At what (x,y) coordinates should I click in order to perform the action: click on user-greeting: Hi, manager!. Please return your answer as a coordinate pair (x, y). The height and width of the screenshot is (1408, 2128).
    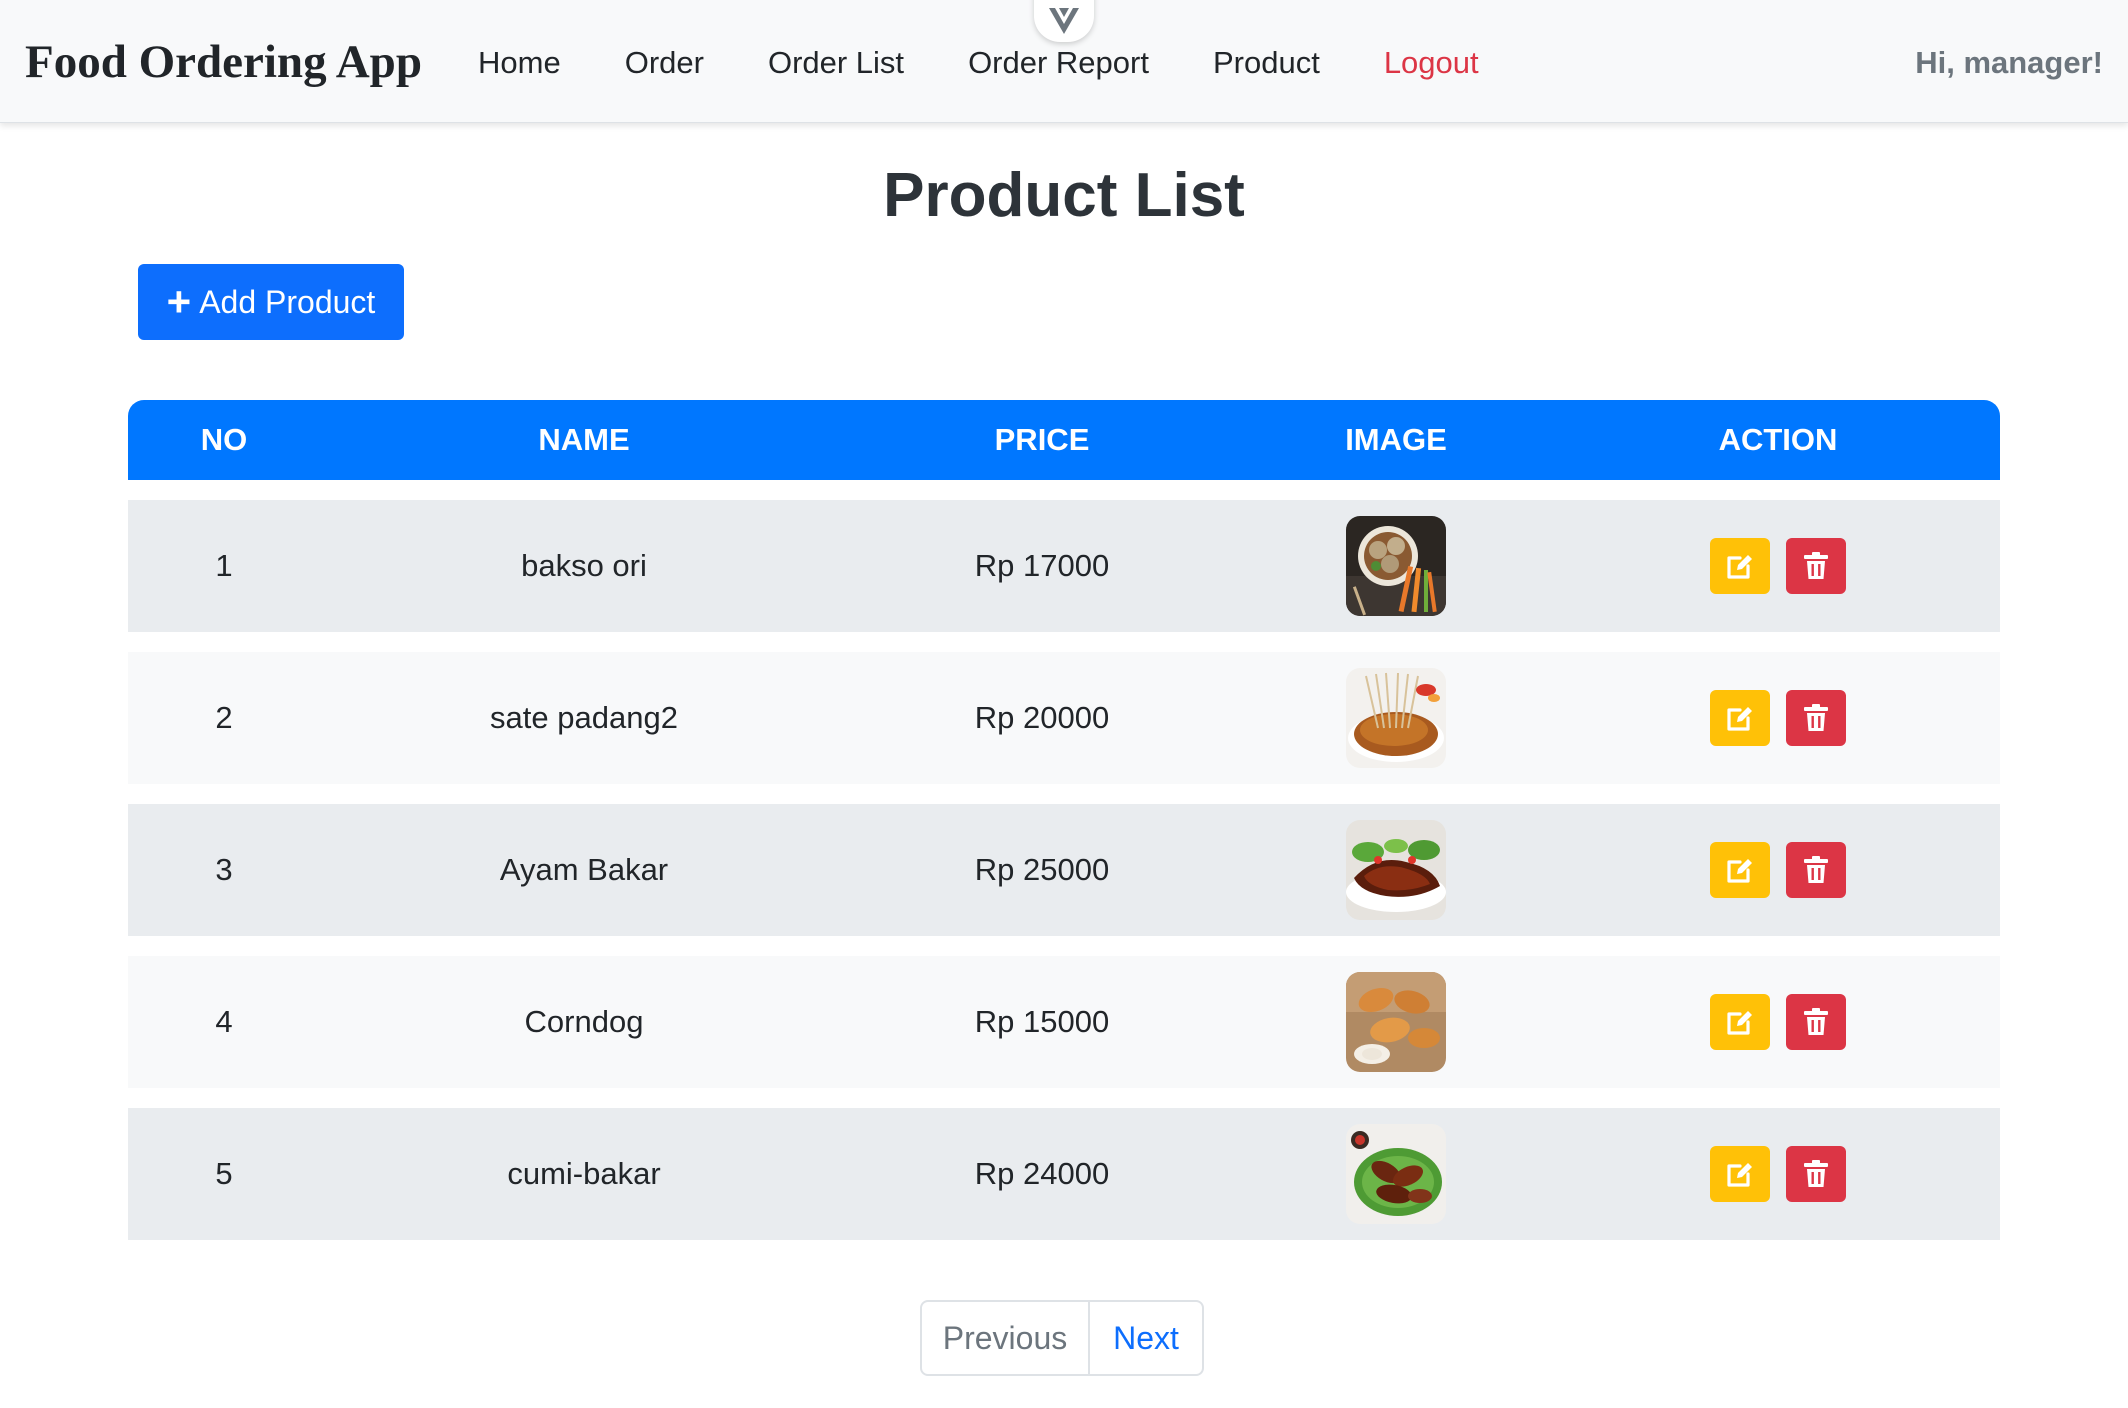
    Looking at the image, I should click on (2009, 62).